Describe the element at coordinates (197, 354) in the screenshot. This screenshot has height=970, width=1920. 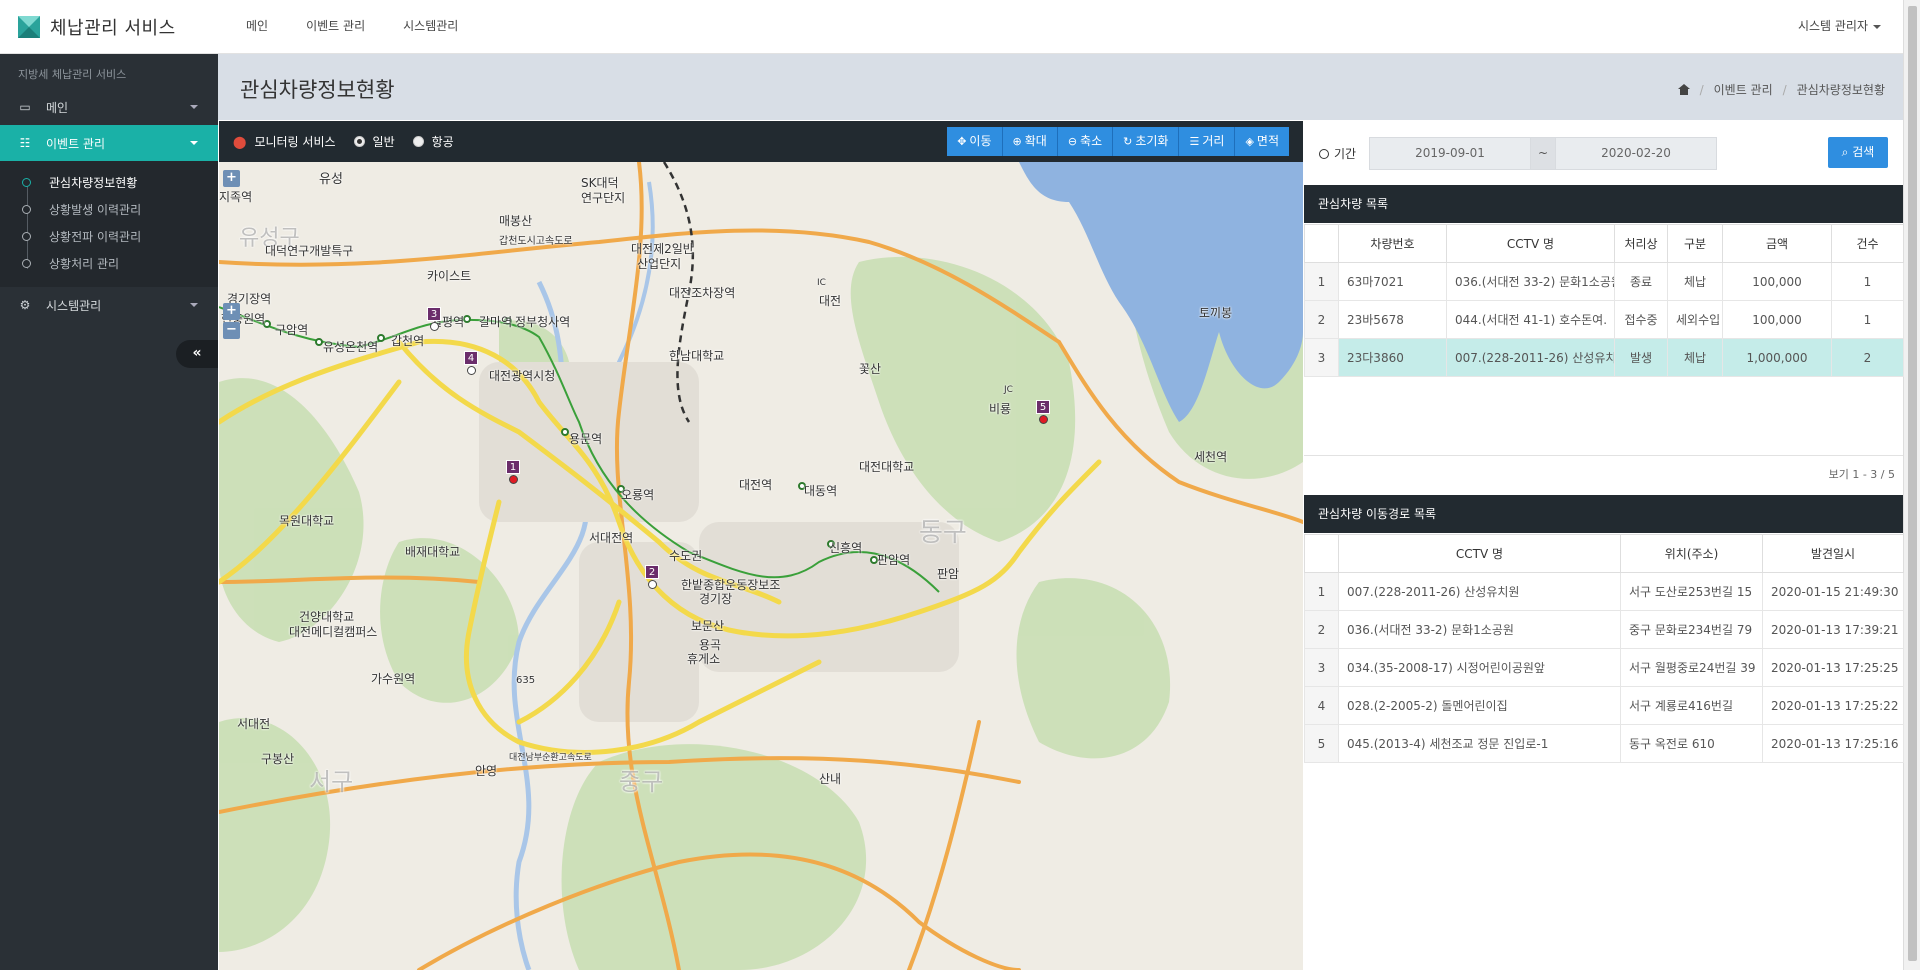
I see `sidebar-collapse-button: «` at that location.